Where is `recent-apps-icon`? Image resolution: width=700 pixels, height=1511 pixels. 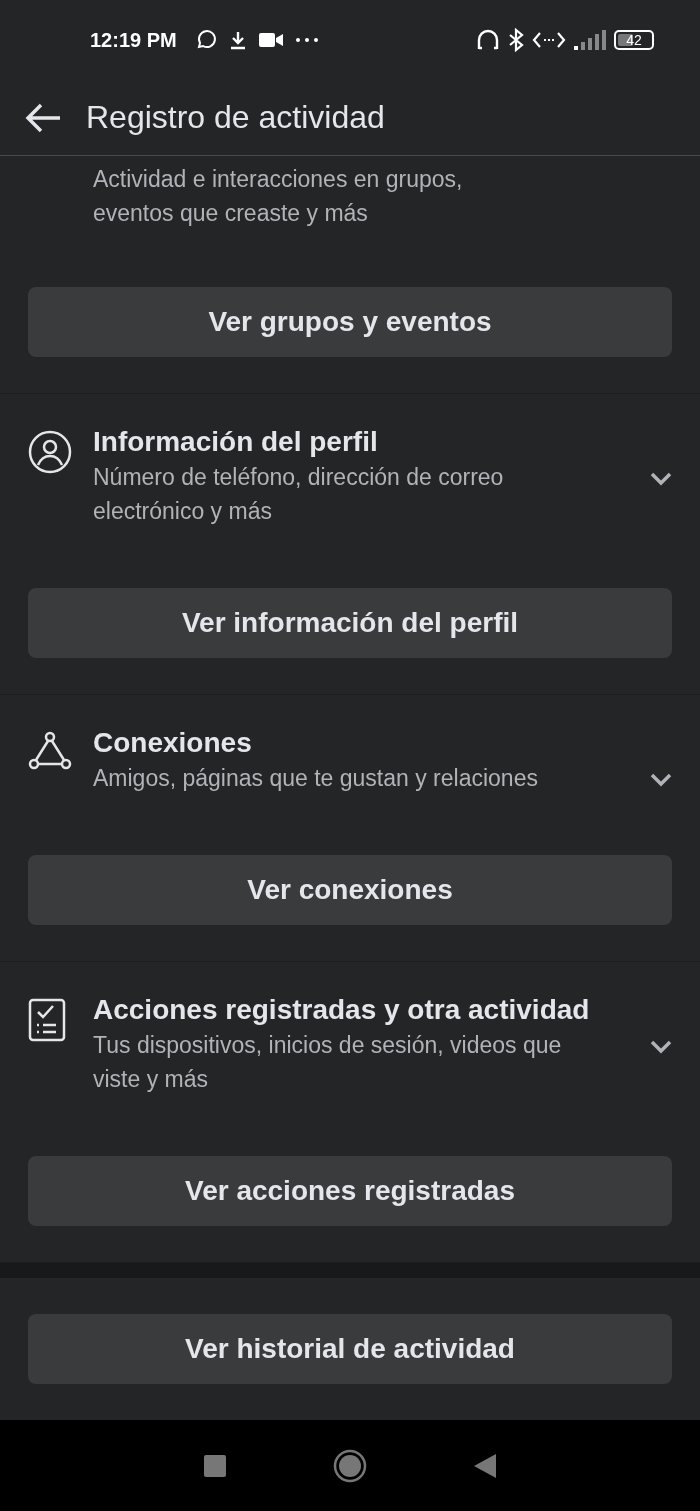
recent-apps-icon is located at coordinates (214, 1465).